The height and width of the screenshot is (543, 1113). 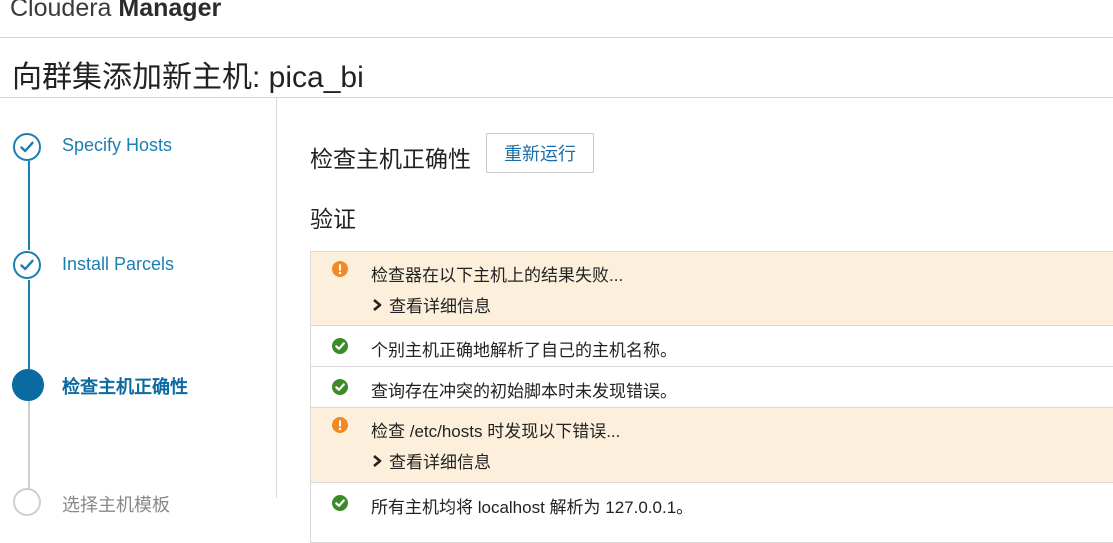 I want to click on brand-bold-text: Manager, so click(x=170, y=11).